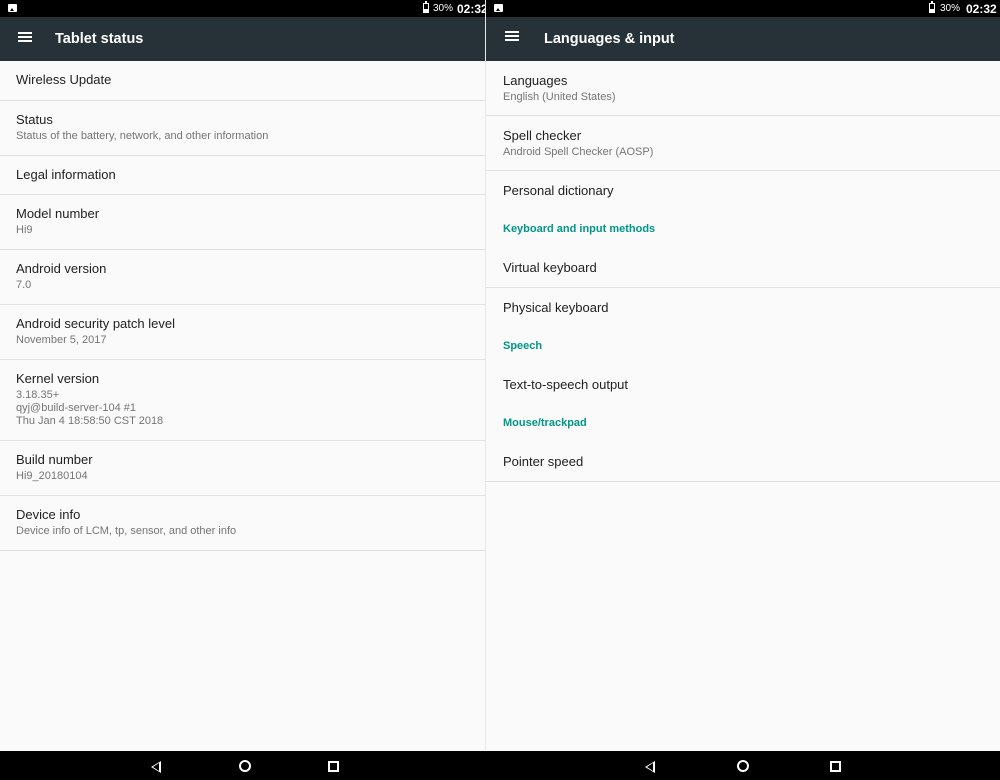  Describe the element at coordinates (24, 285) in the screenshot. I see `item-summary: 7.0` at that location.